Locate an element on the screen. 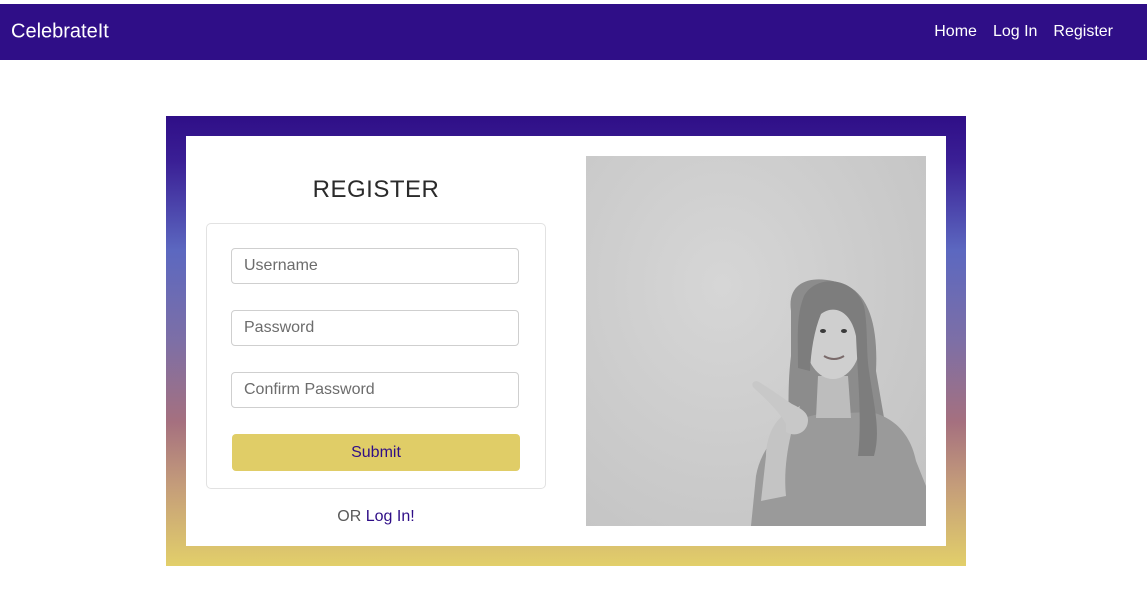 Image resolution: width=1147 pixels, height=592 pixels. confirm-password-input is located at coordinates (375, 390).